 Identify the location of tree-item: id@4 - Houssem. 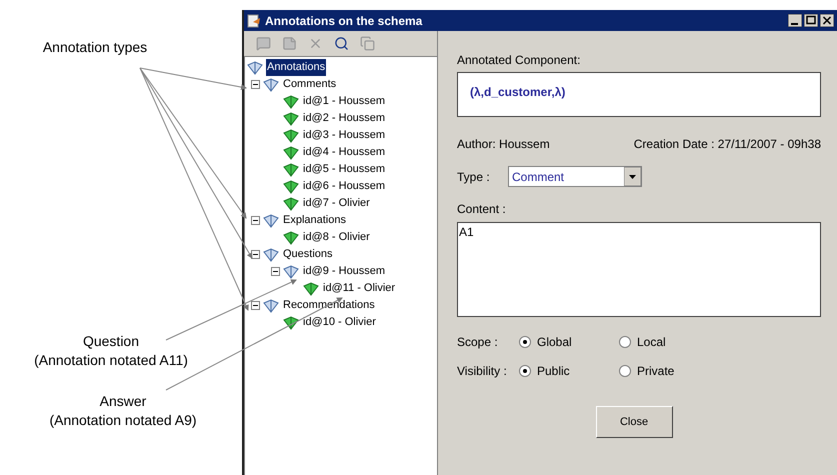
(344, 152).